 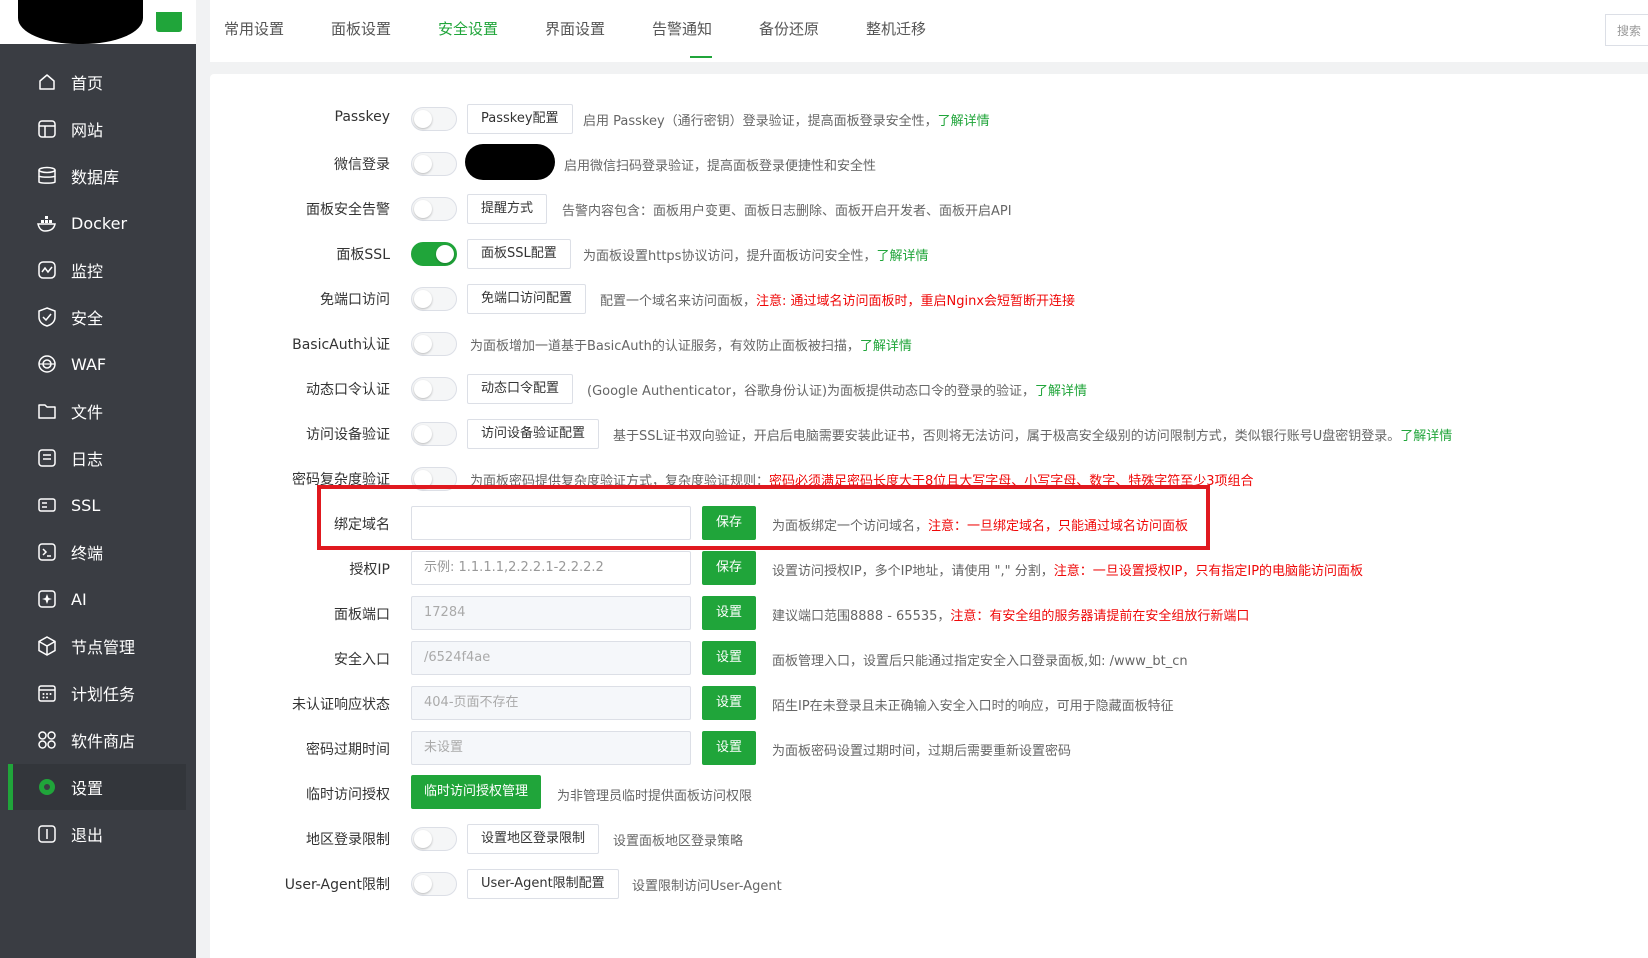 What do you see at coordinates (720, 166) in the screenshot?
I see `wechat-description: 启用微信扫码登录验证，提高面板登录便捷性和安全性` at bounding box center [720, 166].